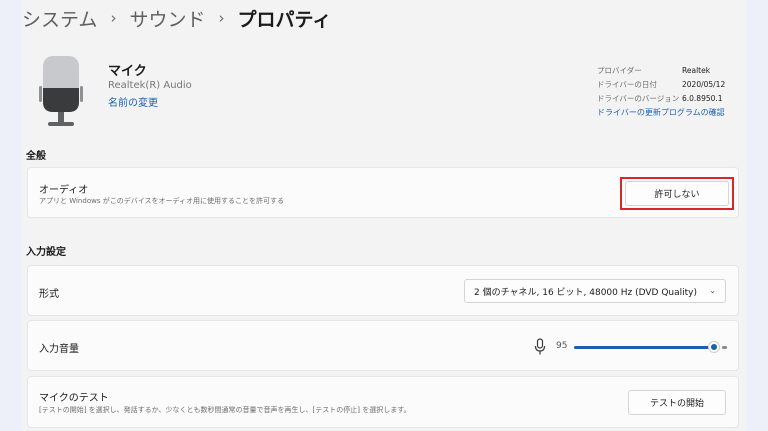  I want to click on mic-test-title: マイクのテスト, so click(74, 398).